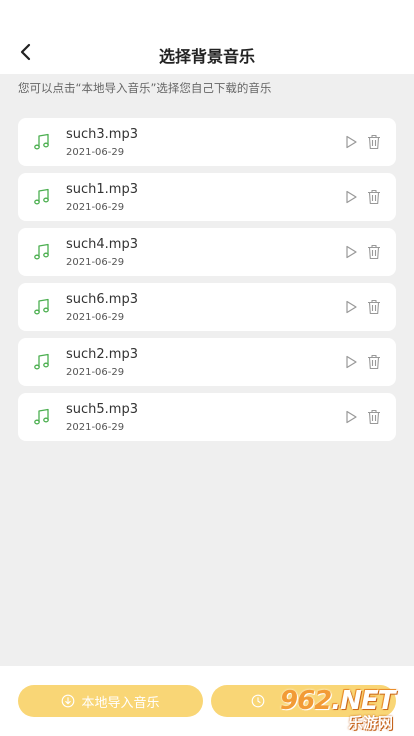  I want to click on music-list-item: such4.mp3 2021-06-29, so click(207, 252).